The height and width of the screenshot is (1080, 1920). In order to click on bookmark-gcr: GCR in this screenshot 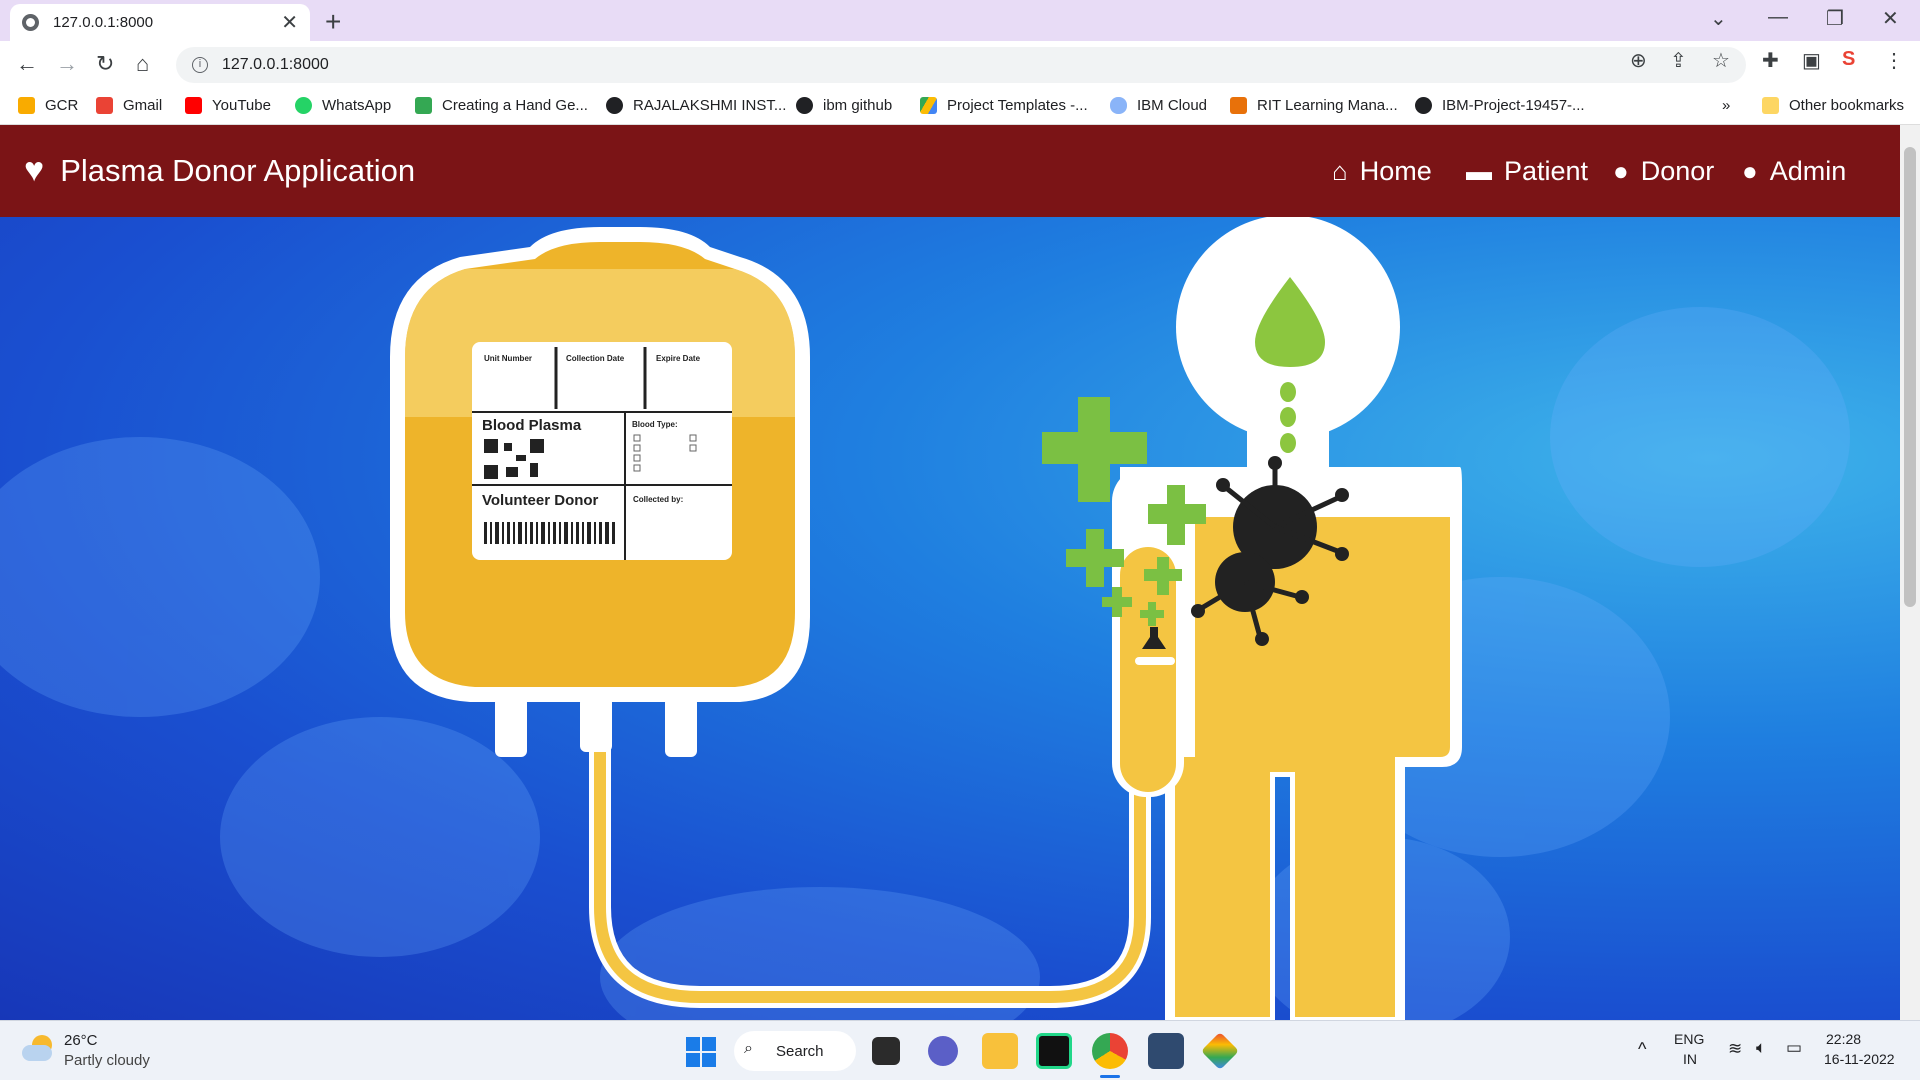, I will do `click(48, 105)`.